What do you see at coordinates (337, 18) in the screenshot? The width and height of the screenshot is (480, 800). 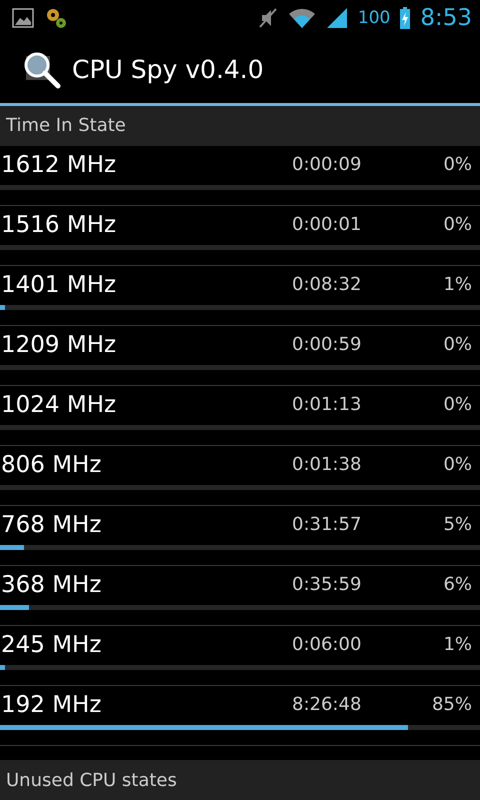 I see `signal-icon` at bounding box center [337, 18].